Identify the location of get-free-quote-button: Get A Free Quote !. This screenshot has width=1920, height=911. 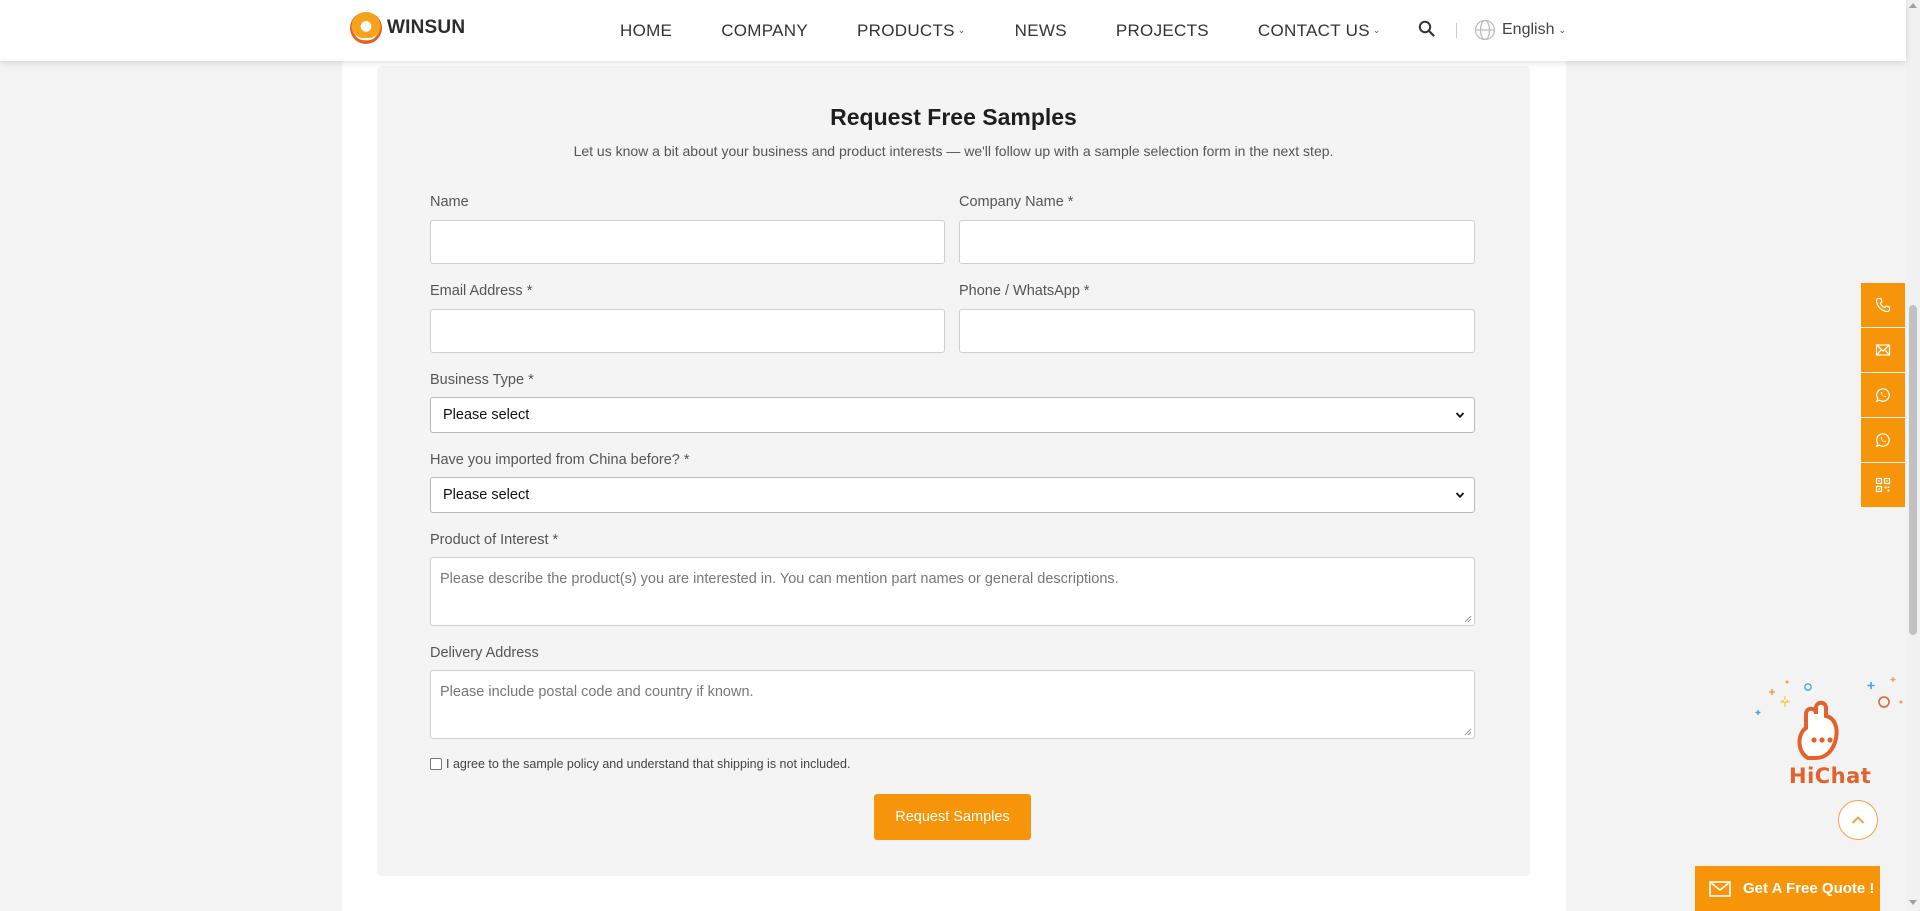
(1787, 888).